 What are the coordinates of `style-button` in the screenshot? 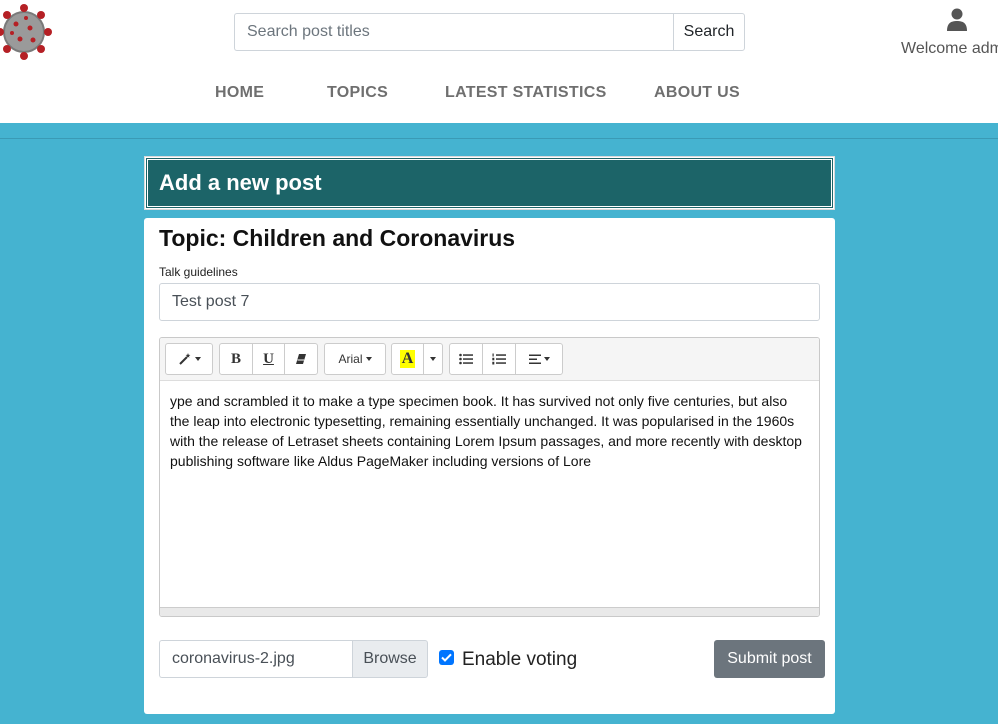 It's located at (189, 359).